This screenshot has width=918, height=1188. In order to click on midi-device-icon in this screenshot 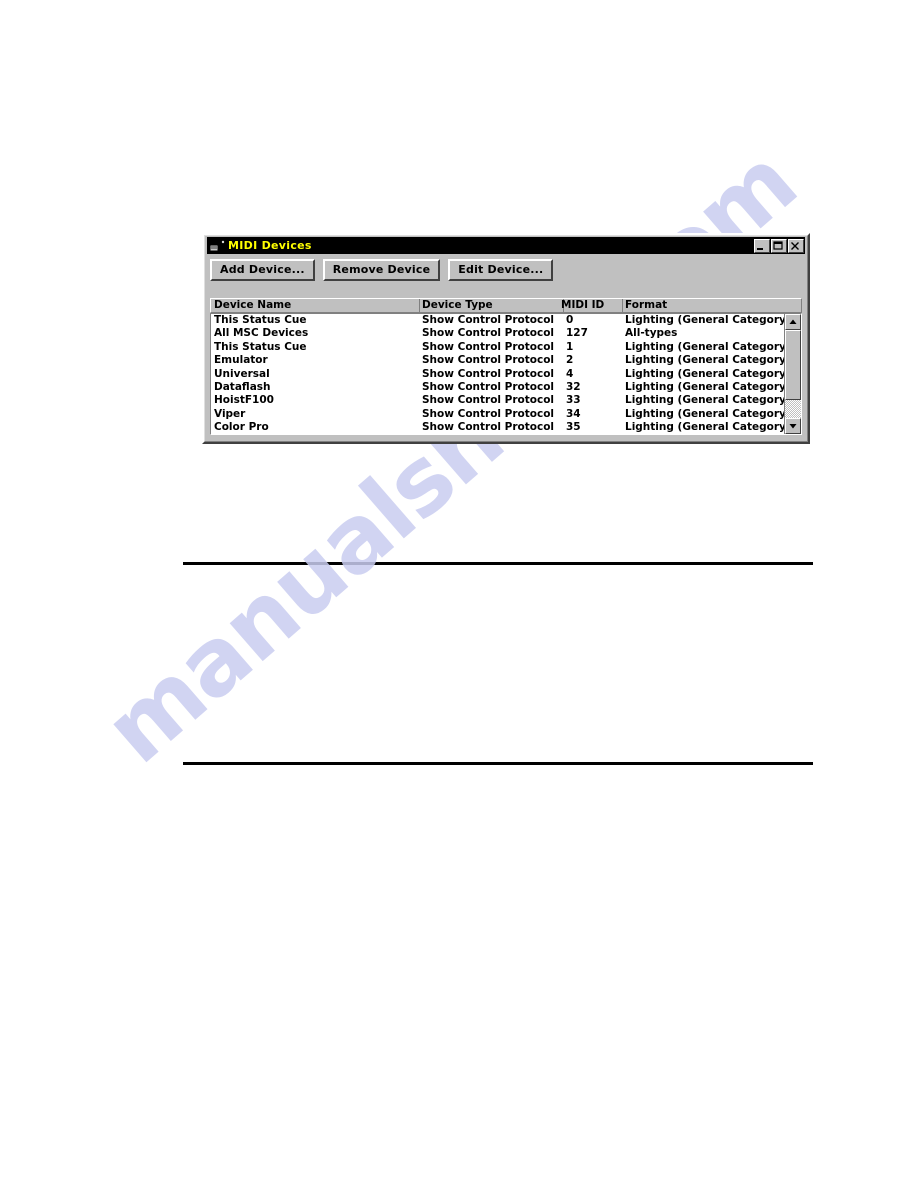, I will do `click(217, 246)`.